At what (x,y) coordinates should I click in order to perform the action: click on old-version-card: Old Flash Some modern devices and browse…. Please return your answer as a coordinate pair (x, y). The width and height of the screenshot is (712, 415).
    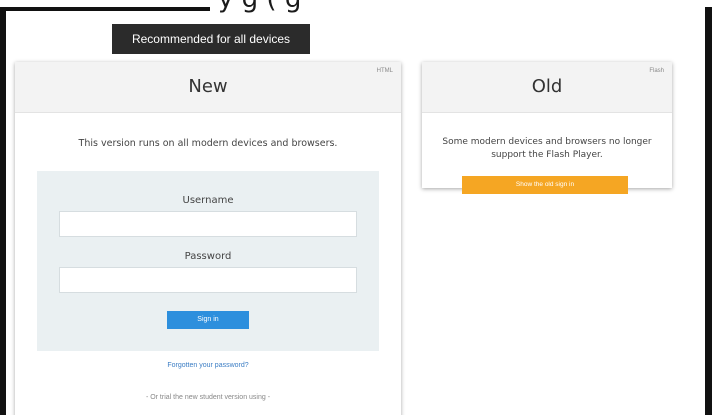
    Looking at the image, I should click on (547, 128).